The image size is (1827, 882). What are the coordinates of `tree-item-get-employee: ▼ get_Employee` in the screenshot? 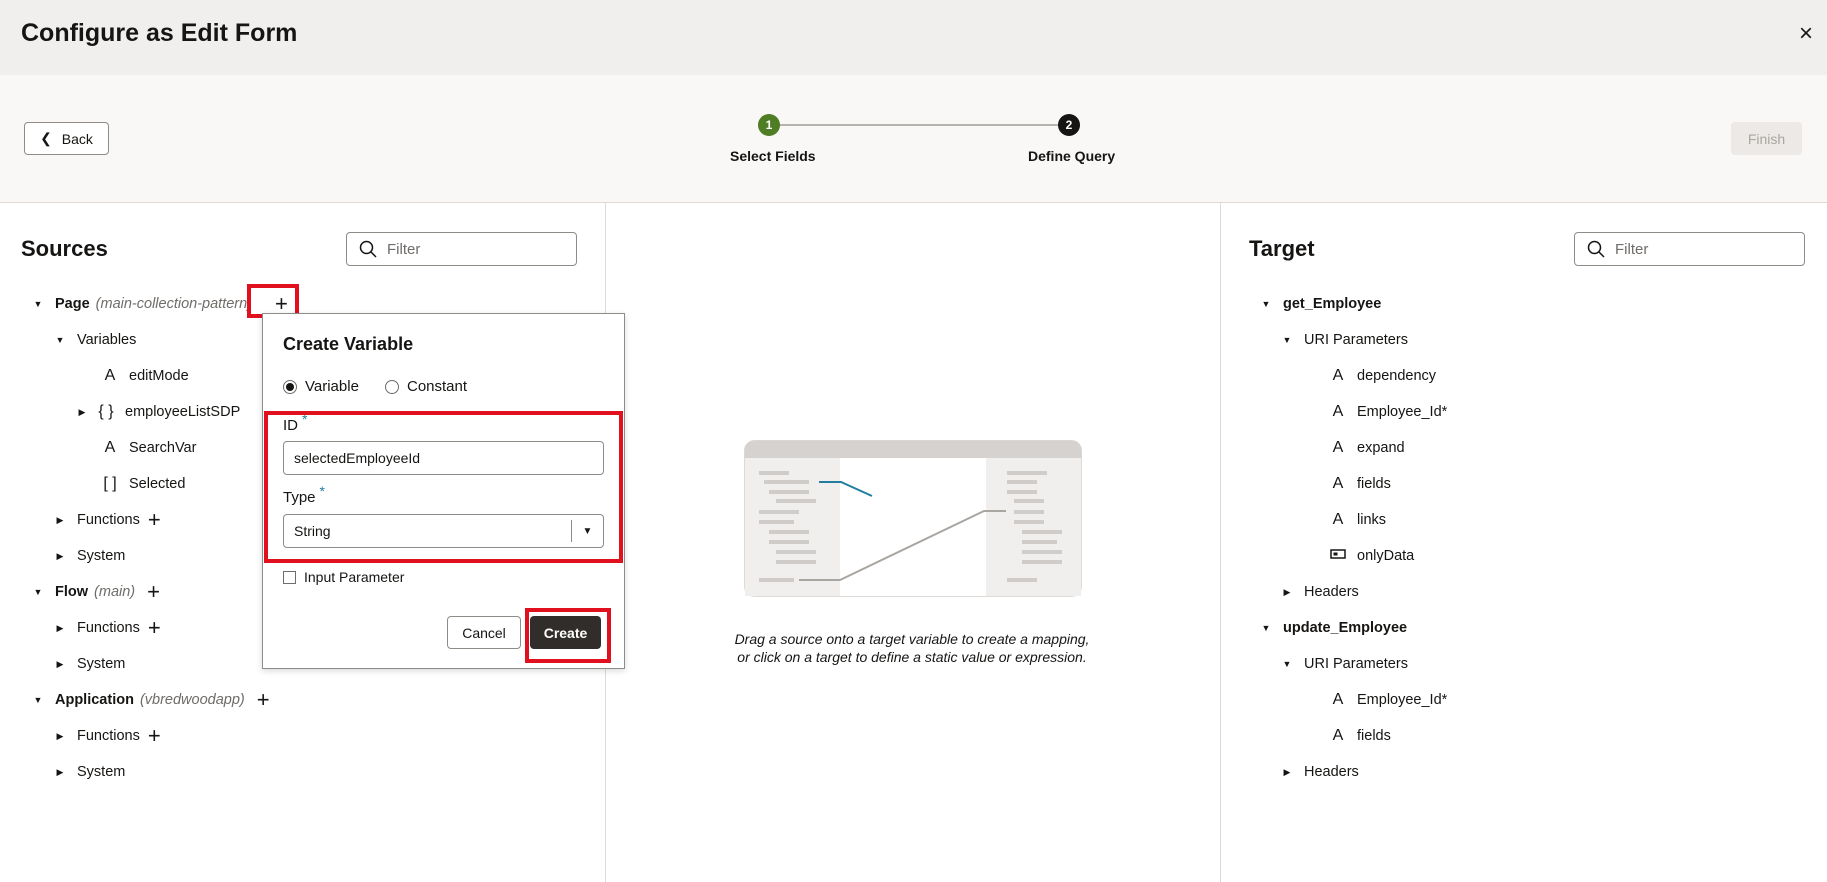 It's located at (1321, 304).